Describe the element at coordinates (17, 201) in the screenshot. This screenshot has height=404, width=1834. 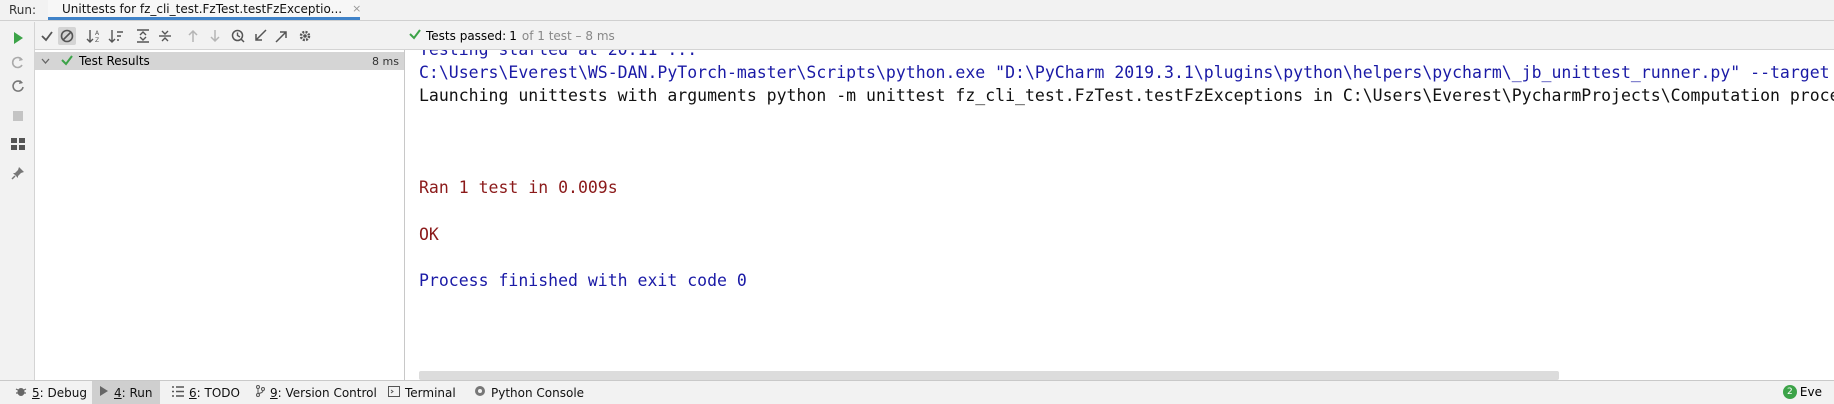
I see `run-side-toolbar` at that location.